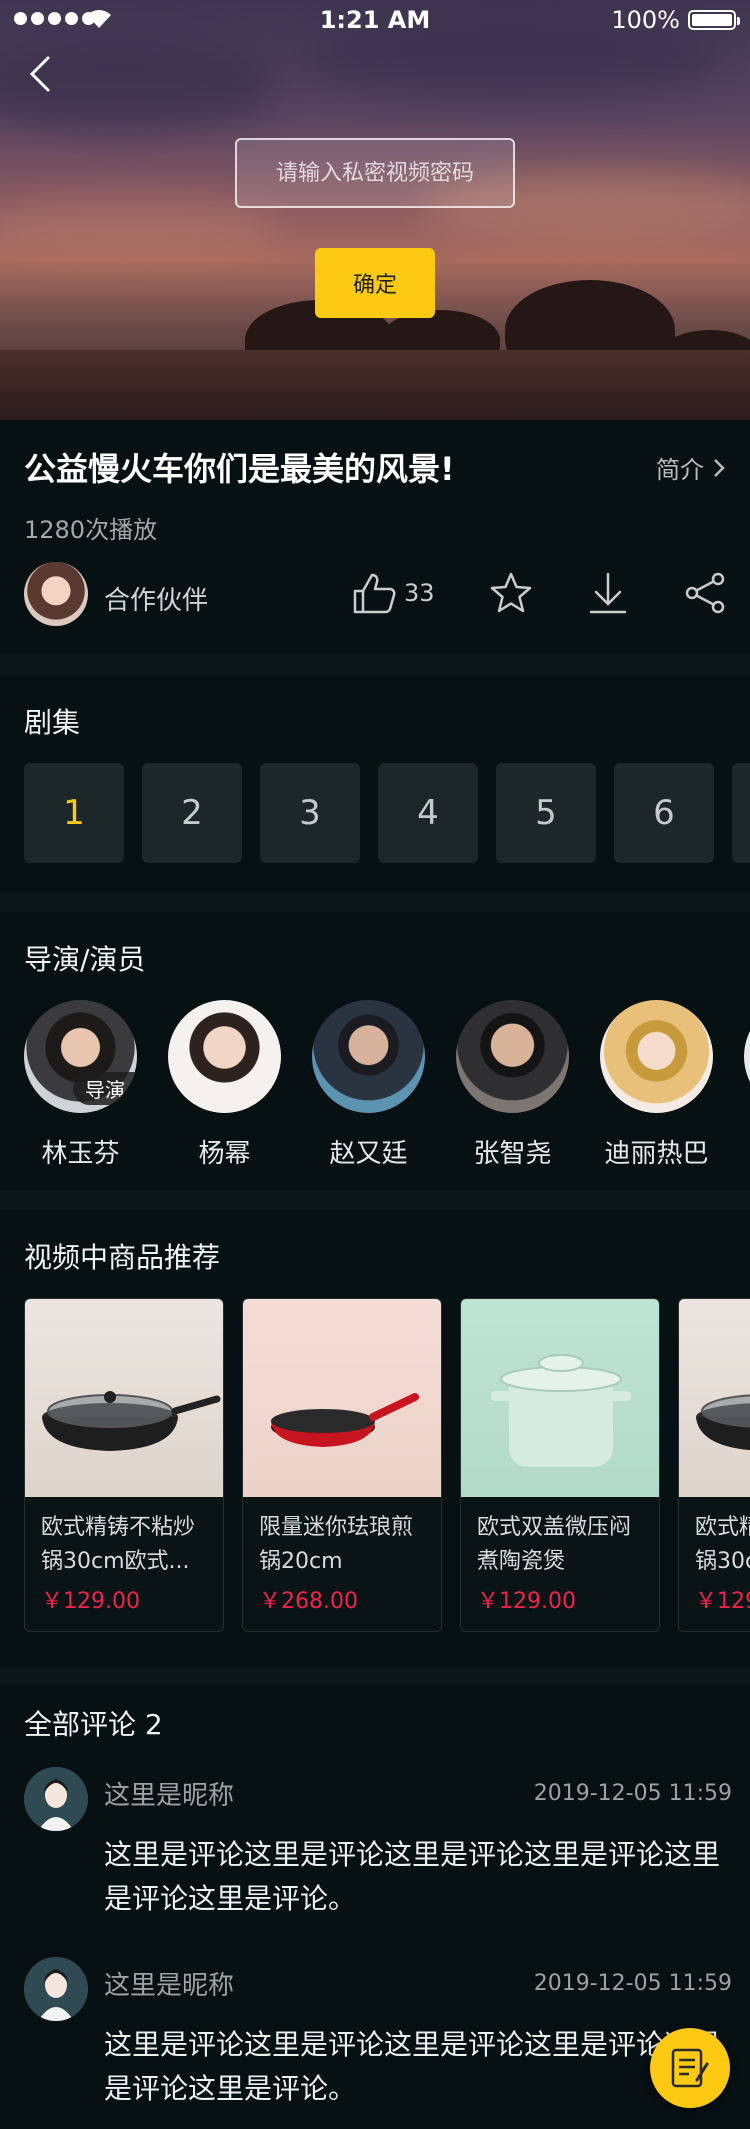 The image size is (750, 2129). What do you see at coordinates (714, 20) in the screenshot?
I see `battery-icon` at bounding box center [714, 20].